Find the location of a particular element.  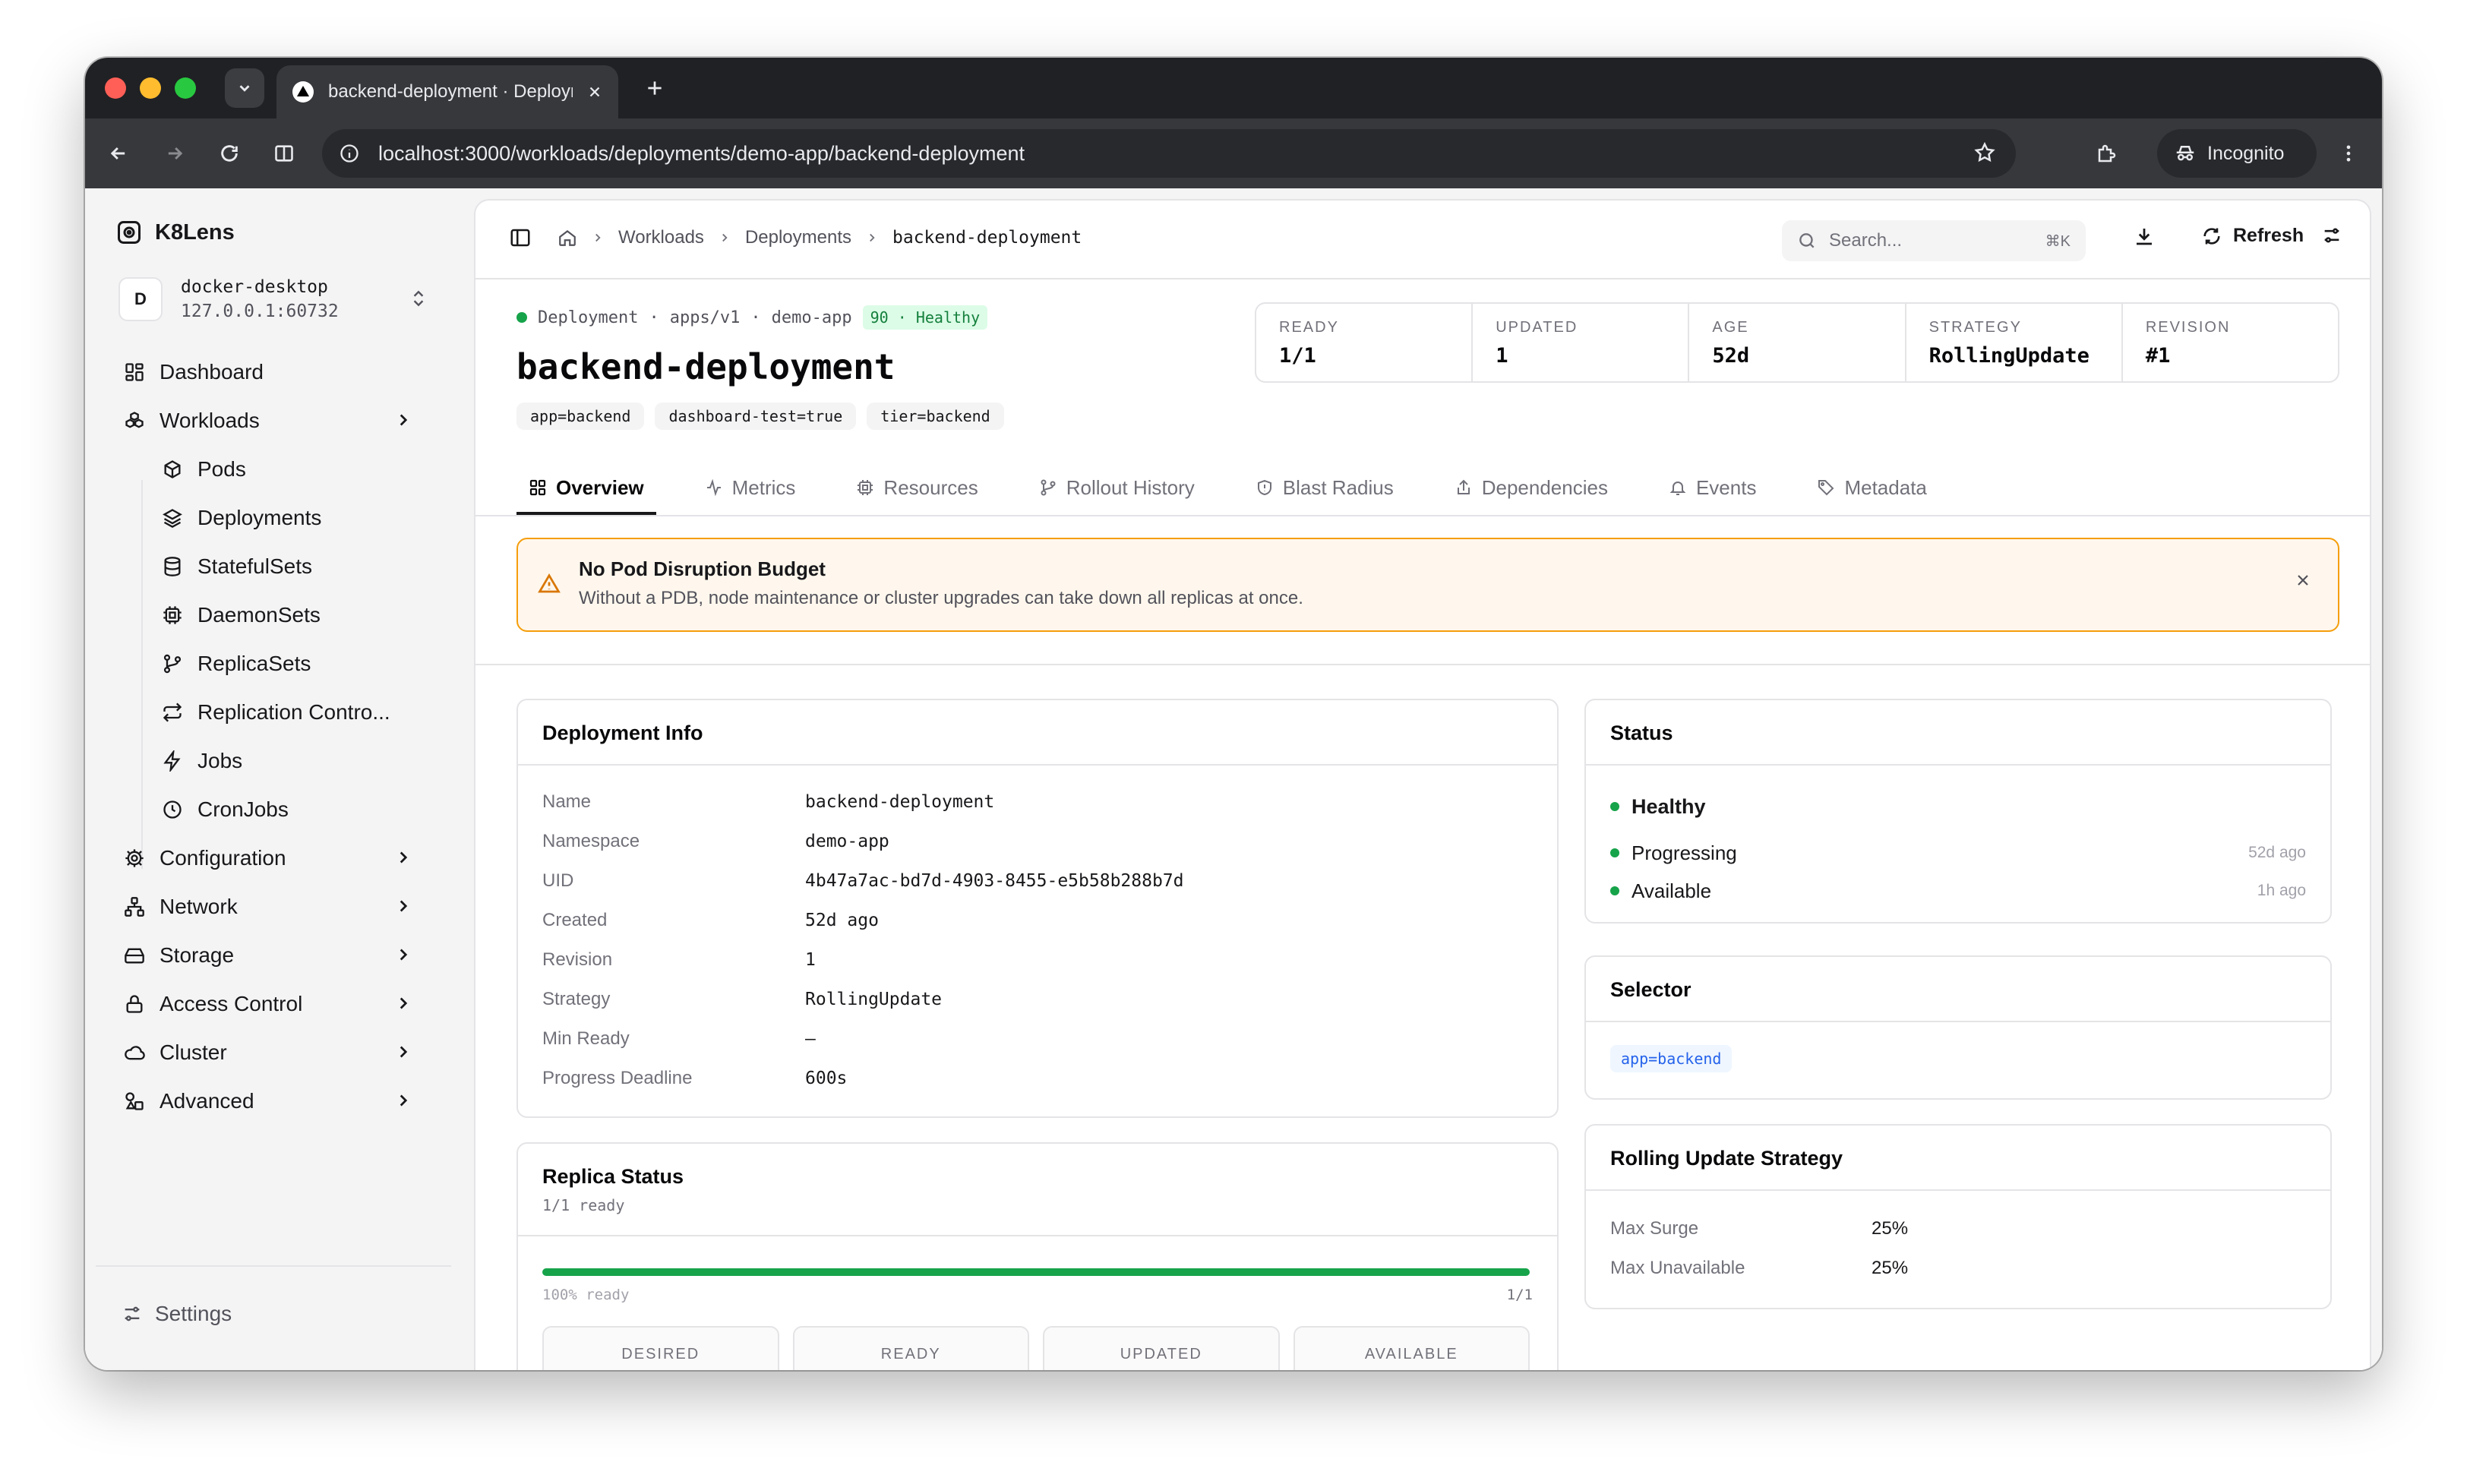

tab-events: Events is located at coordinates (1713, 487).